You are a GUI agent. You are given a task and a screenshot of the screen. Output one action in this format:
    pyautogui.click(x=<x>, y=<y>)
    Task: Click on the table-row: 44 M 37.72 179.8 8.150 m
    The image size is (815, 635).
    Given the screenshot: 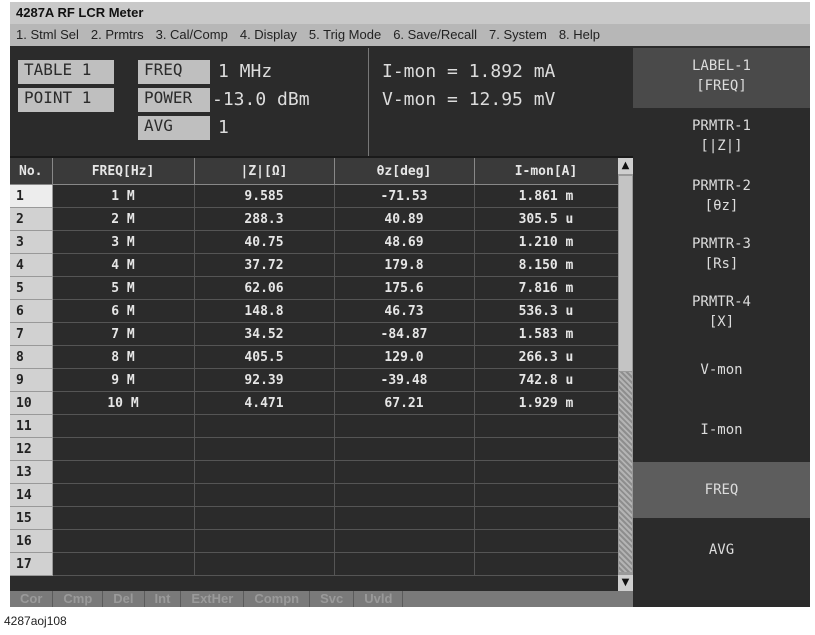 What is the action you would take?
    pyautogui.click(x=314, y=265)
    